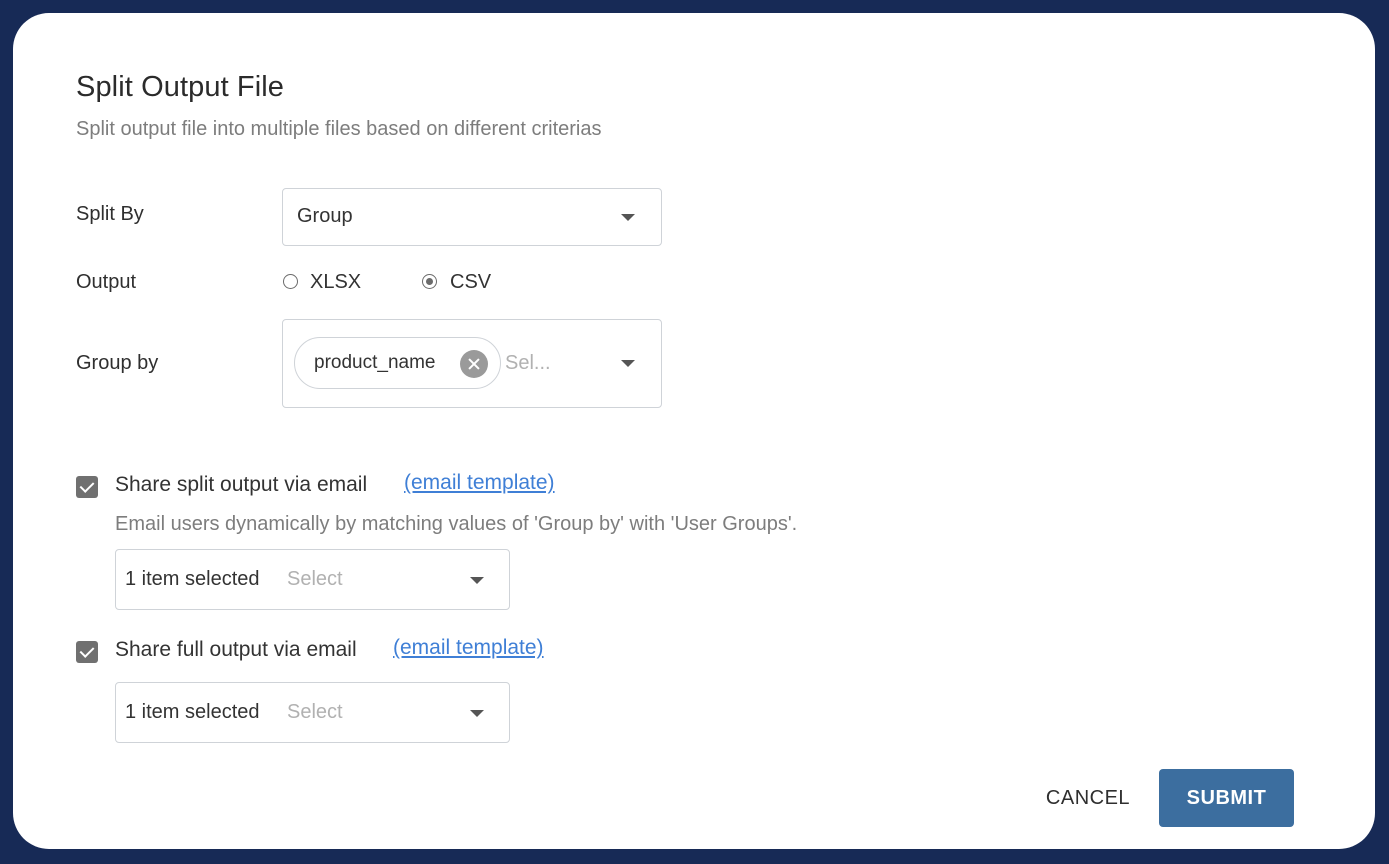  Describe the element at coordinates (479, 483) in the screenshot. I see `share-split-email-template-link: (email template)` at that location.